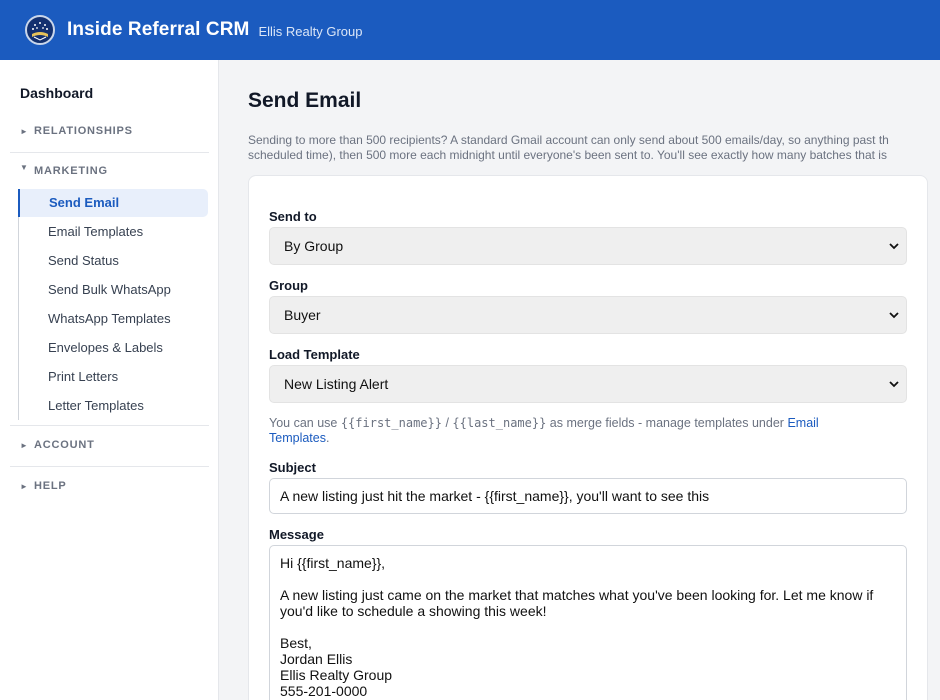 The width and height of the screenshot is (940, 700). I want to click on send-to-value: By Group, so click(314, 246).